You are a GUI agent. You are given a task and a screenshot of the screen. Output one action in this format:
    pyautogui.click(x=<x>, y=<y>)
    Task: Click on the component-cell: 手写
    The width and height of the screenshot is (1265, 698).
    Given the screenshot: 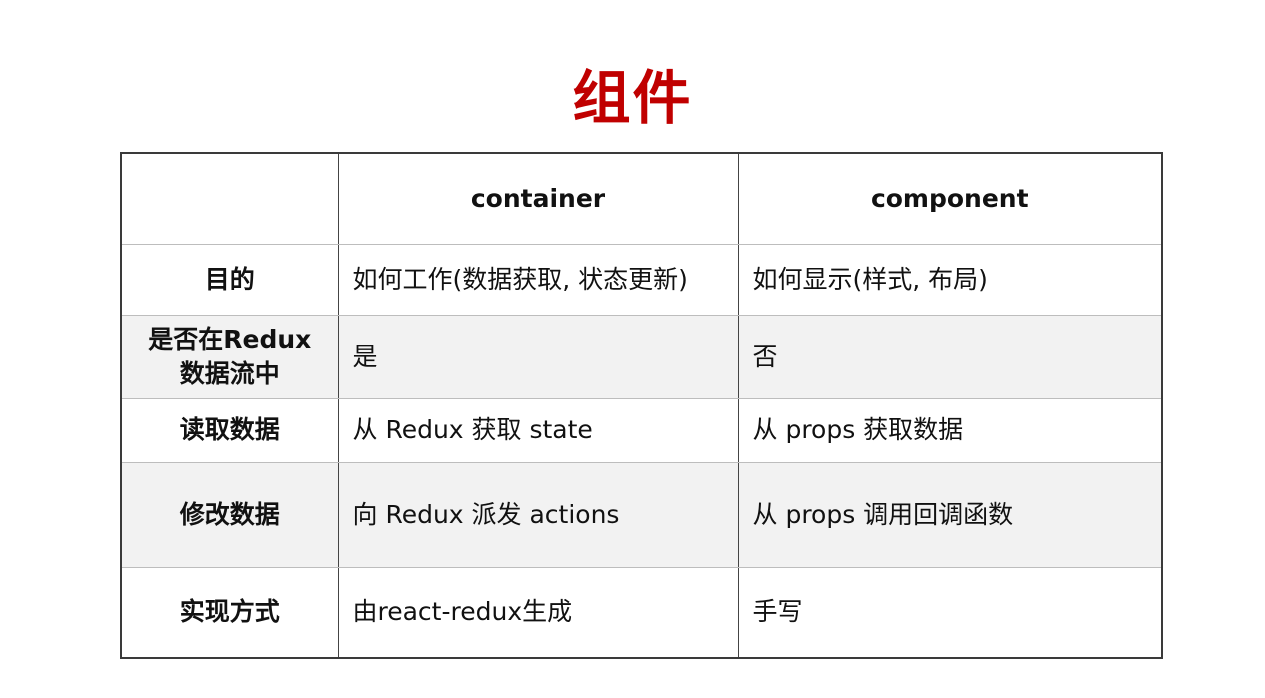 What is the action you would take?
    pyautogui.click(x=950, y=612)
    